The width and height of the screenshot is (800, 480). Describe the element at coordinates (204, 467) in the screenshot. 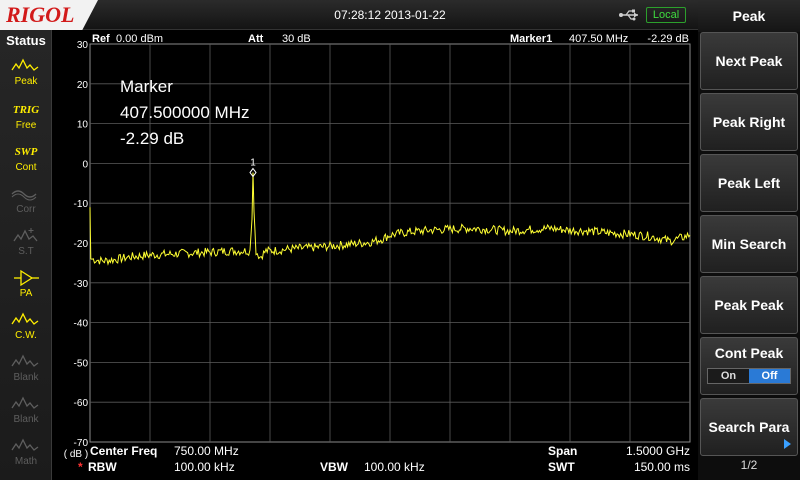

I see `rbw-value: 100.00 kHz` at that location.